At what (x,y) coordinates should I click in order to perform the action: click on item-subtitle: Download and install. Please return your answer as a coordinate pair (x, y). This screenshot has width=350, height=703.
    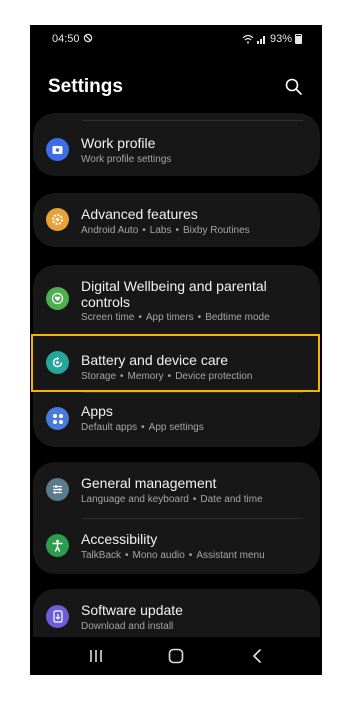
    Looking at the image, I should click on (127, 627).